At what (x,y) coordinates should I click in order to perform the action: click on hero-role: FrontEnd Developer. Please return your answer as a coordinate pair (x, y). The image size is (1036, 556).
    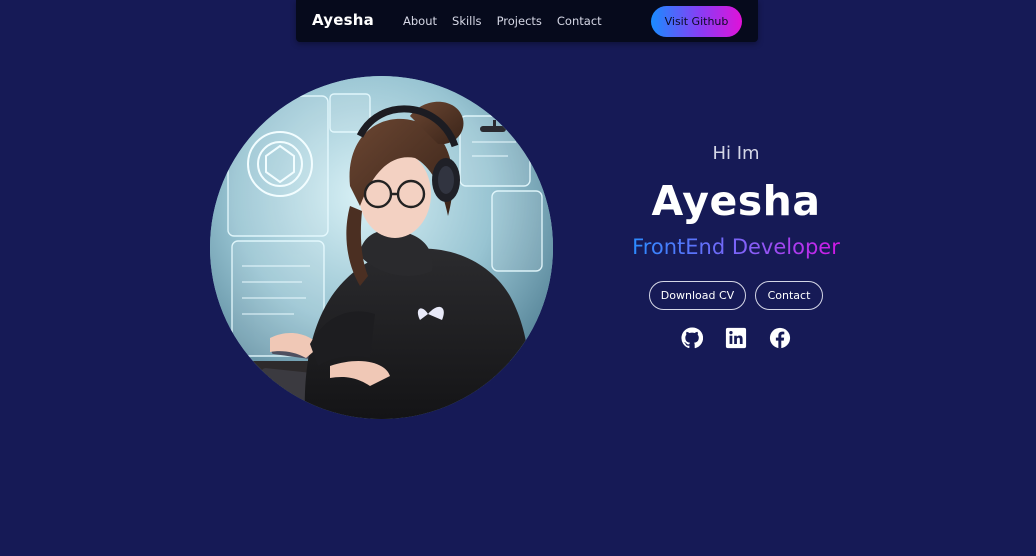
    Looking at the image, I should click on (736, 247).